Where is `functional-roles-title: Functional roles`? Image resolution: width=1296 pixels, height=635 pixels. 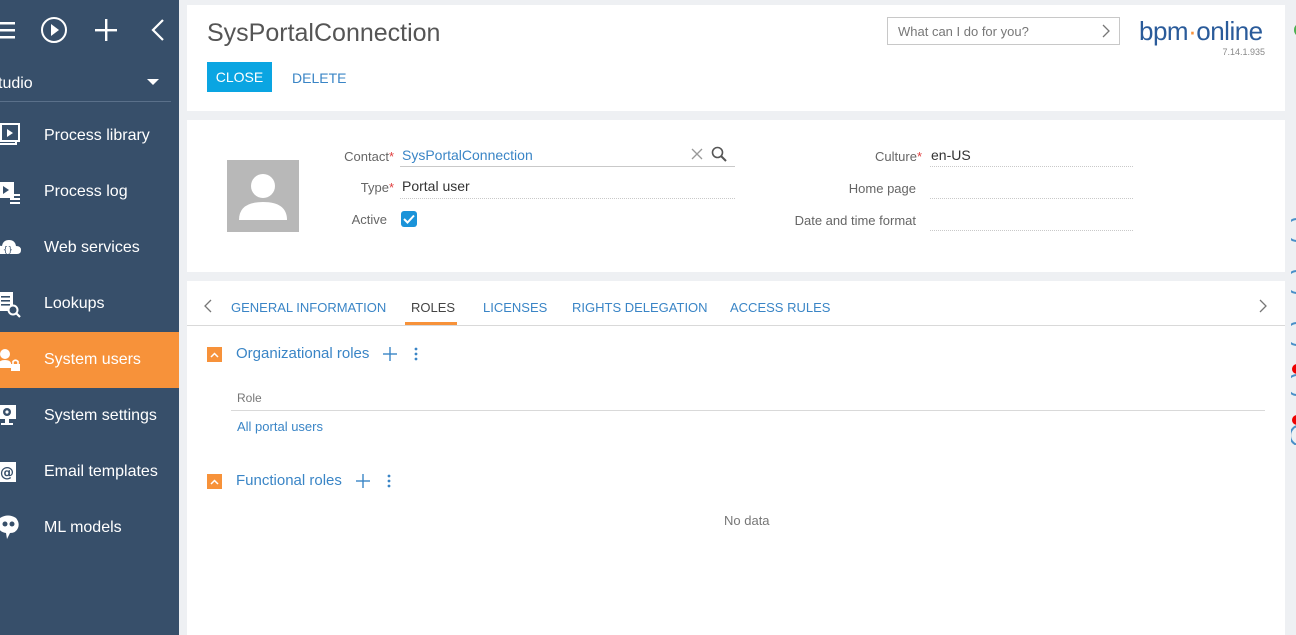 functional-roles-title: Functional roles is located at coordinates (289, 480).